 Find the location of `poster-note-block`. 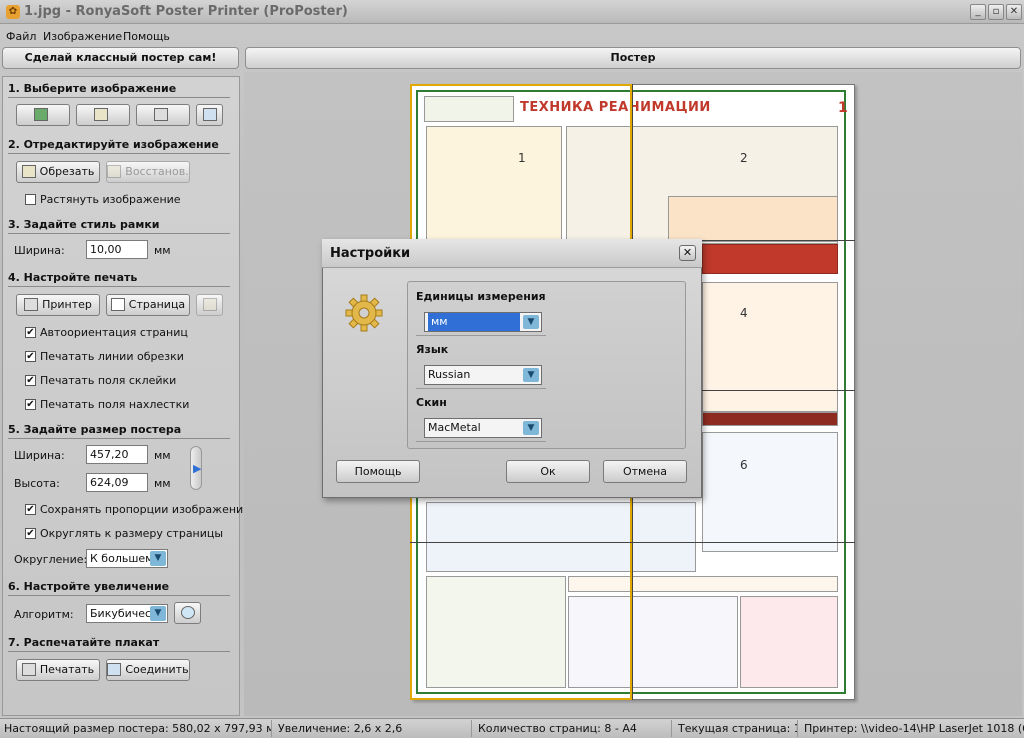

poster-note-block is located at coordinates (753, 219).